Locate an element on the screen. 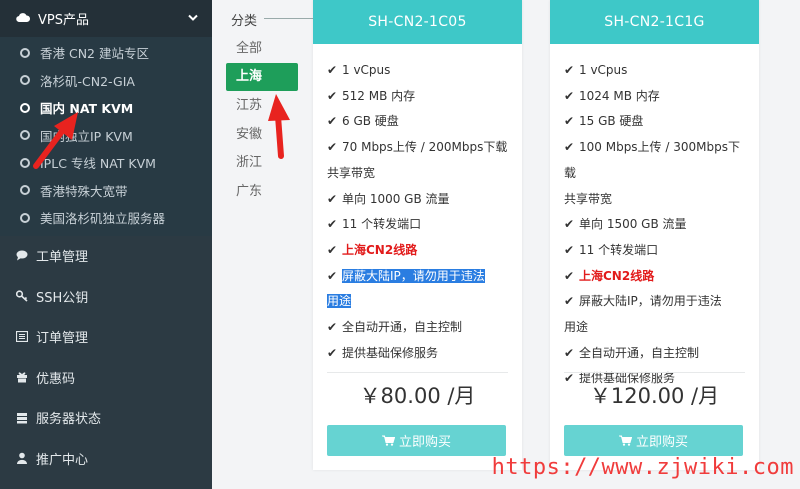 The height and width of the screenshot is (489, 800). buy-now-label: 立即购买 is located at coordinates (424, 442).